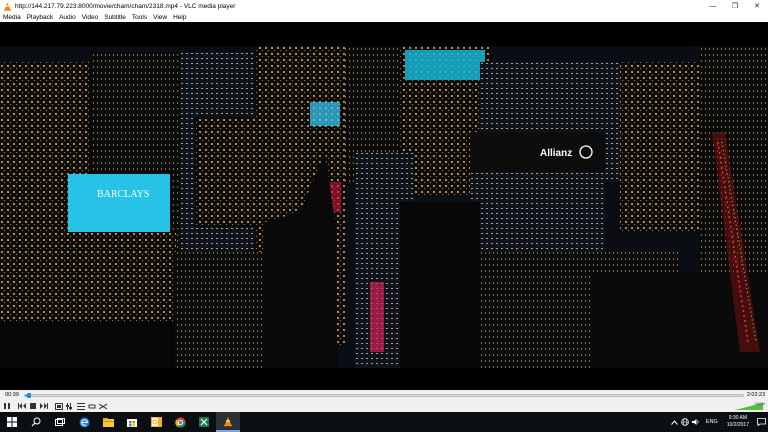  I want to click on previous-icon, so click(22, 406).